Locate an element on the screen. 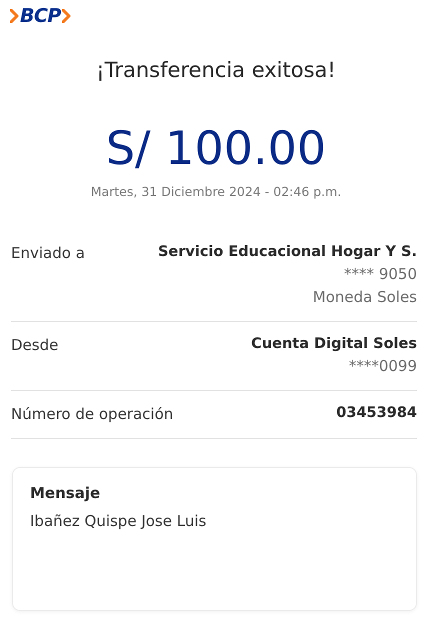  logo-text: BCP is located at coordinates (40, 16).